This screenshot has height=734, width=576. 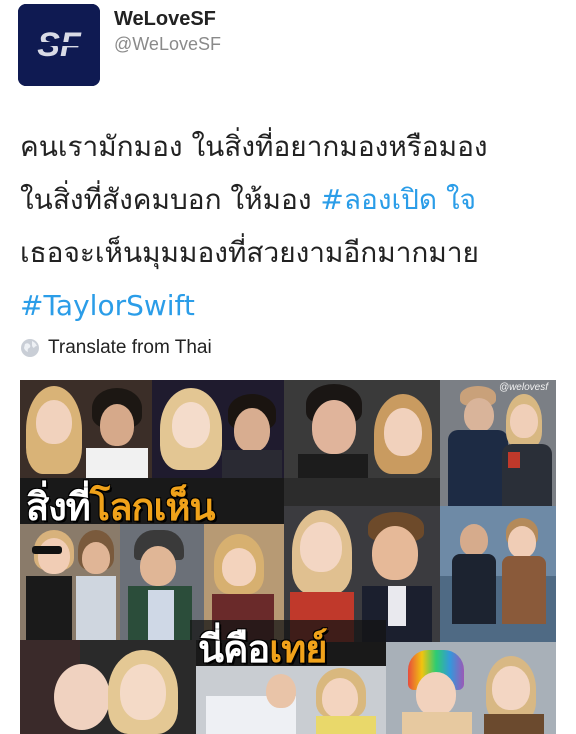 I want to click on caption-bottom-orange: เทย์, so click(x=298, y=649).